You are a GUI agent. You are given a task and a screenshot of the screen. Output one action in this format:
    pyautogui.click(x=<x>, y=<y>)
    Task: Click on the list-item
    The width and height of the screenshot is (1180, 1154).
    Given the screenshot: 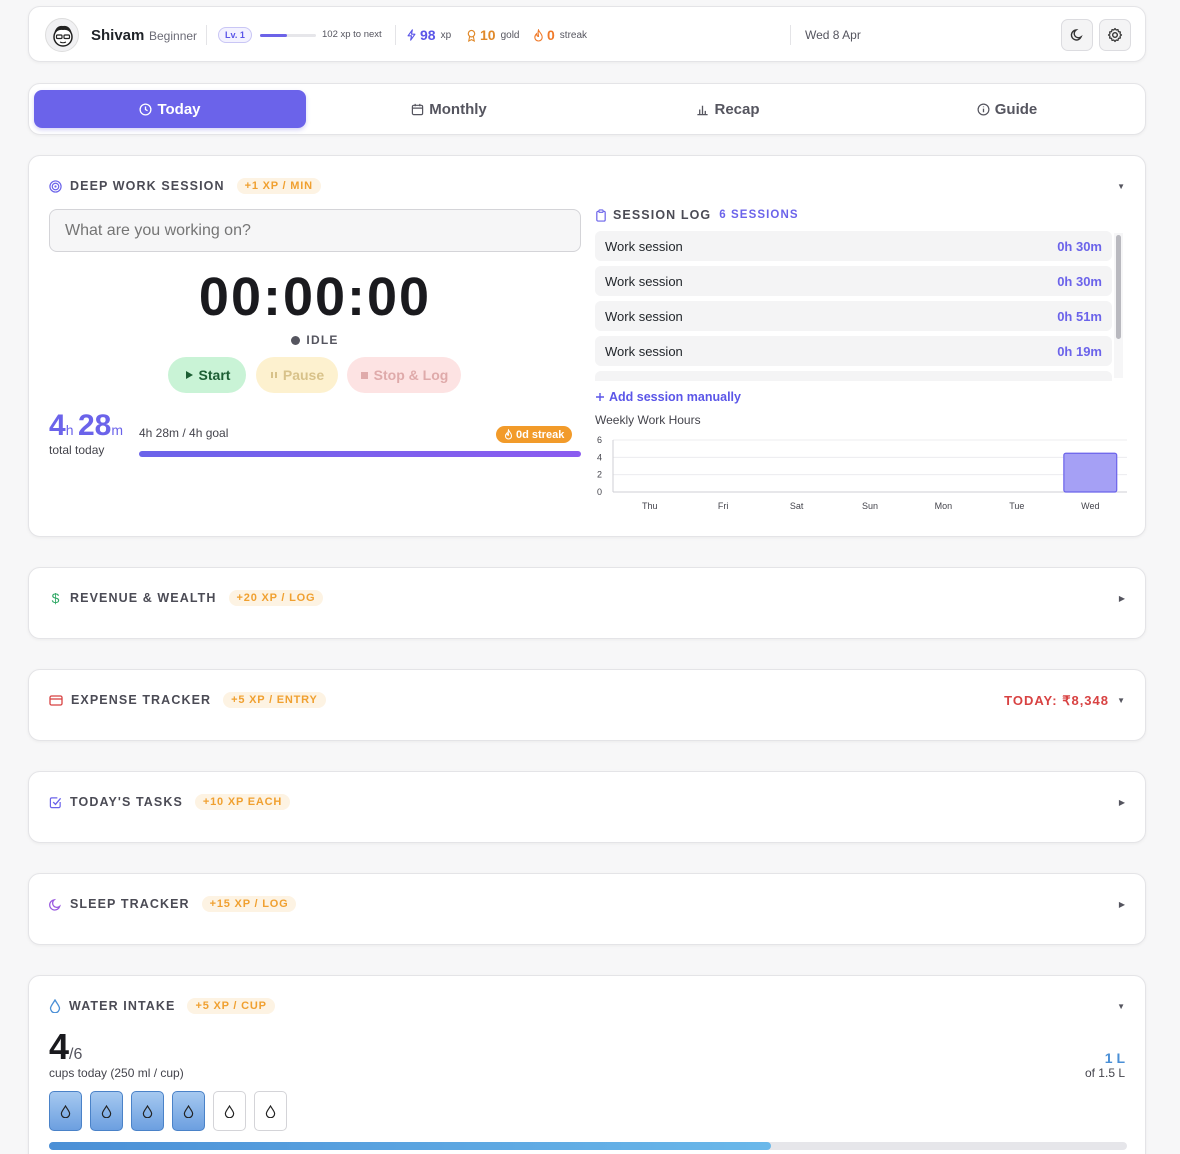 What is the action you would take?
    pyautogui.click(x=853, y=376)
    